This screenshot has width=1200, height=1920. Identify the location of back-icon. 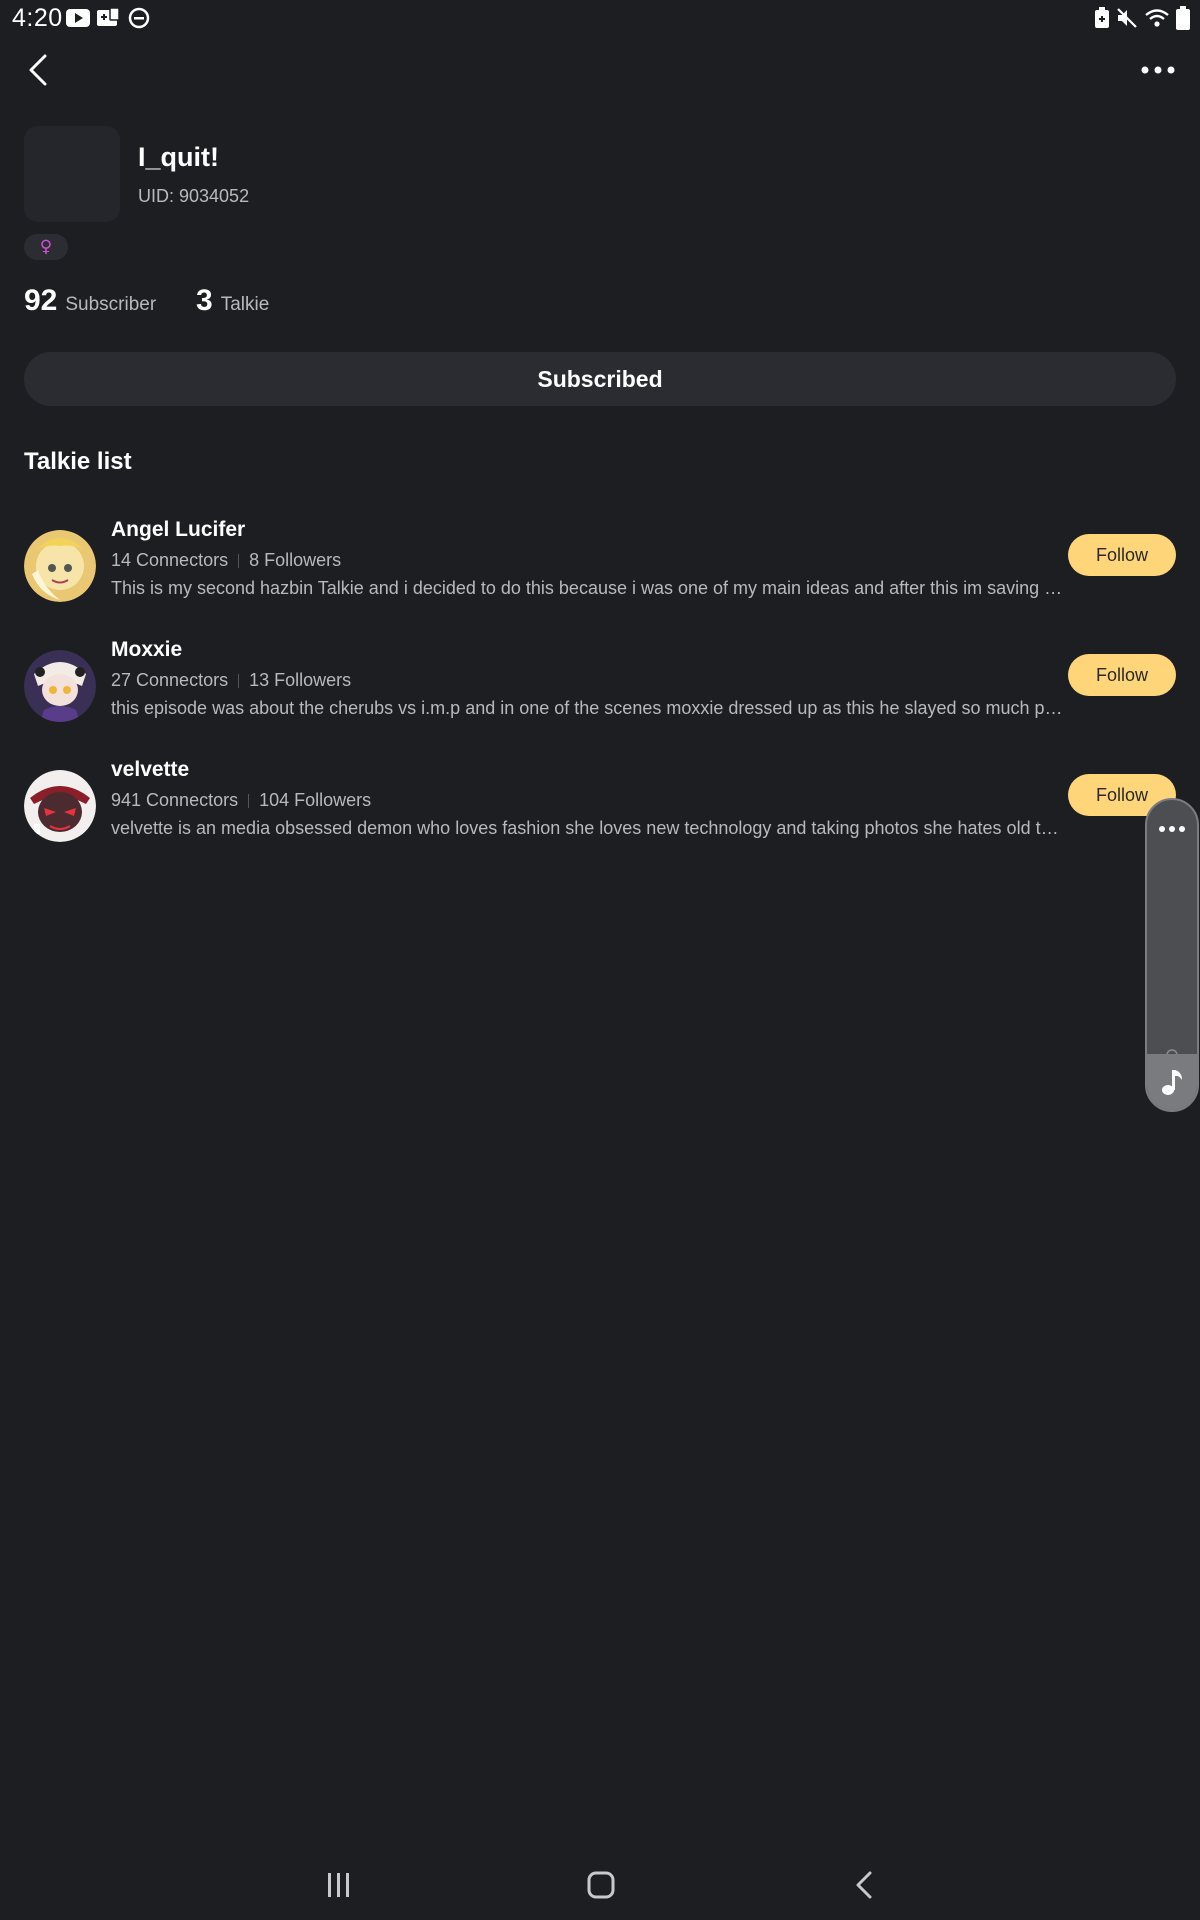
(864, 1885).